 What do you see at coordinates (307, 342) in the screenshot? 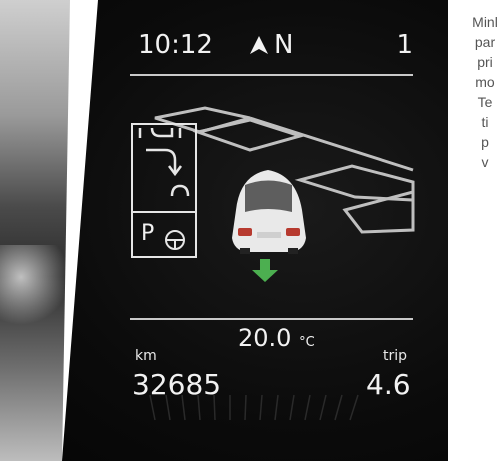
I see `temperature-unit: °C` at bounding box center [307, 342].